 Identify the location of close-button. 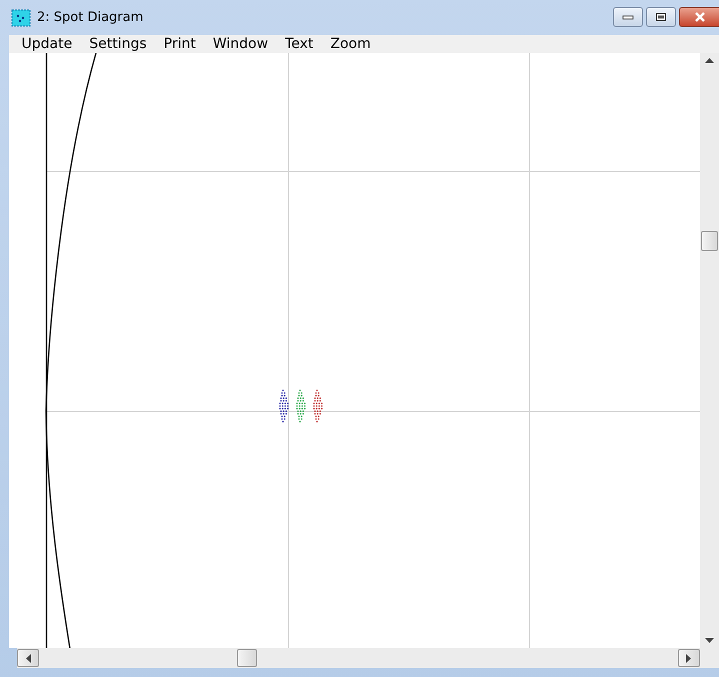
(699, 17).